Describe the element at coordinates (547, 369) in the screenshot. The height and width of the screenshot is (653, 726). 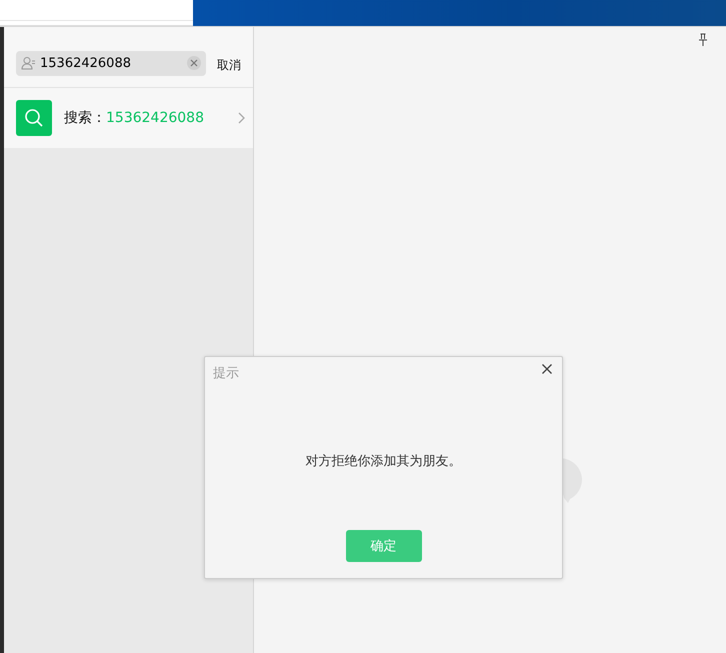
I see `close-button` at that location.